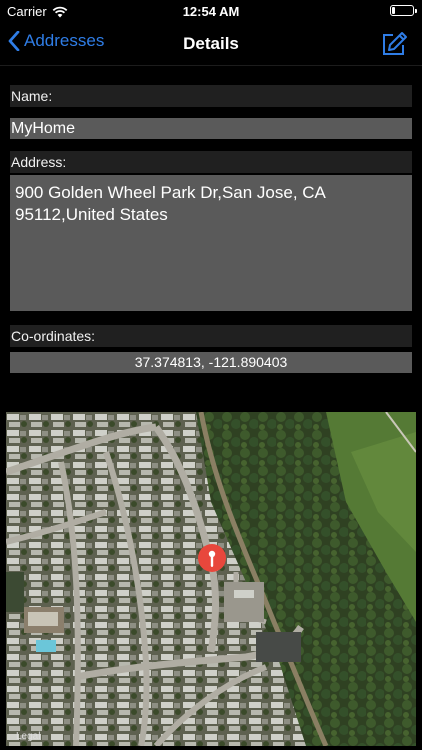 The image size is (422, 750). I want to click on map-pin-icon, so click(212, 564).